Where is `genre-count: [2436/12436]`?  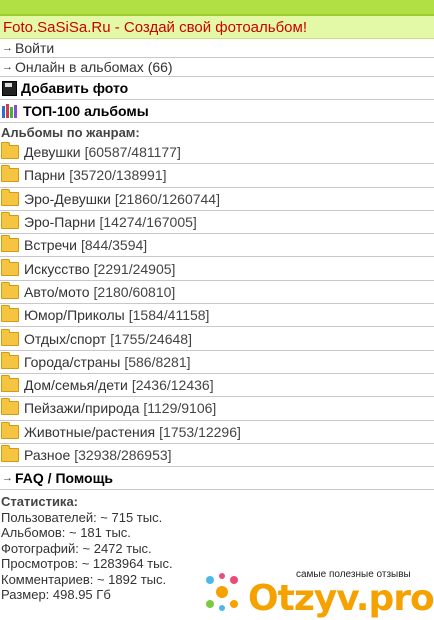 genre-count: [2436/12436] is located at coordinates (172, 385).